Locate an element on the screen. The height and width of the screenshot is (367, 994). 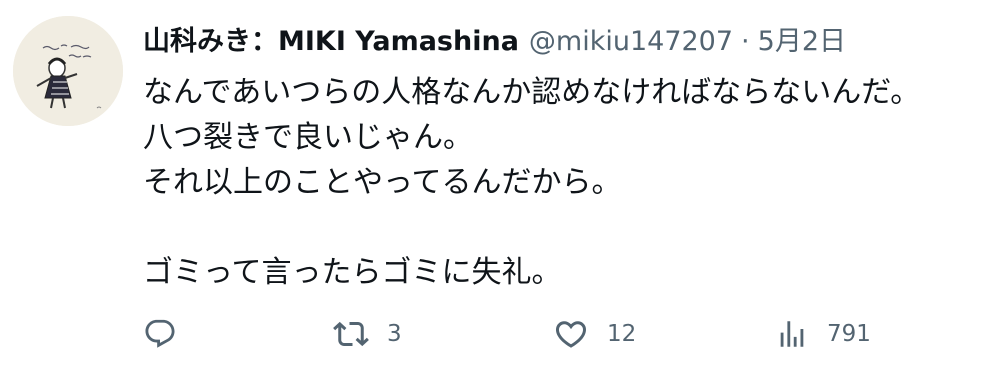
retweet-icon is located at coordinates (351, 334).